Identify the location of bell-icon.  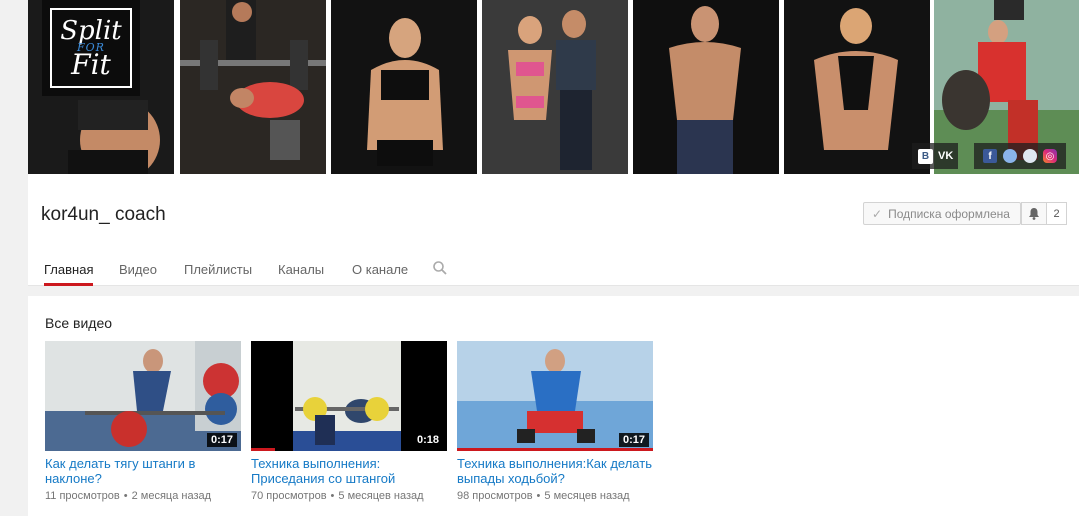
(1034, 214).